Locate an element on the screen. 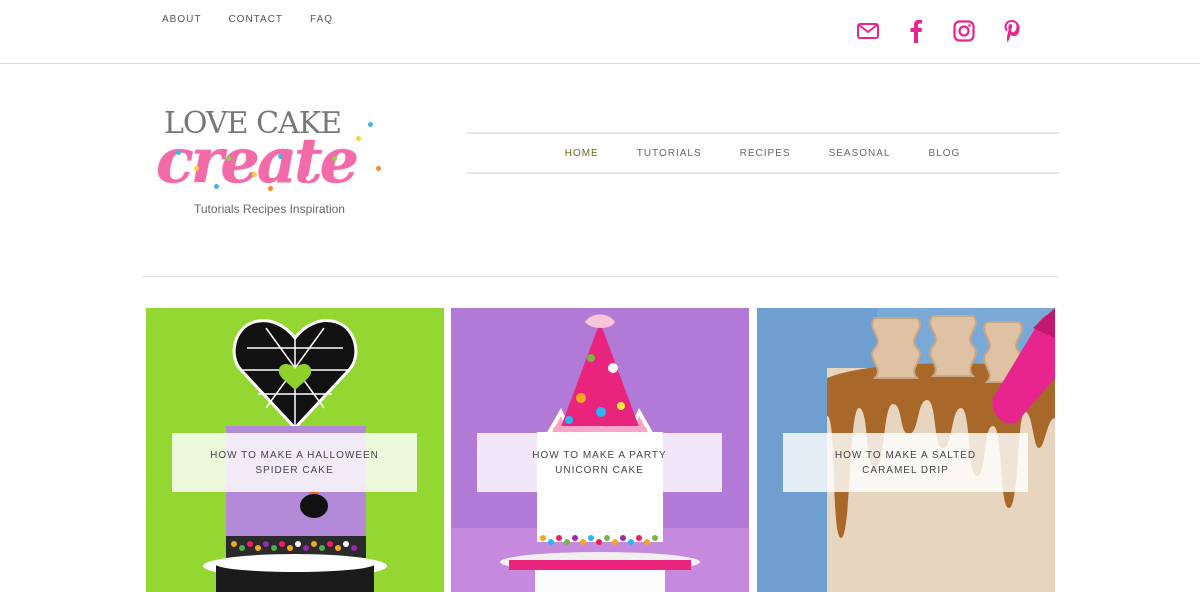 Image resolution: width=1200 pixels, height=592 pixels. main-nav-recipes: RECIPES is located at coordinates (765, 153).